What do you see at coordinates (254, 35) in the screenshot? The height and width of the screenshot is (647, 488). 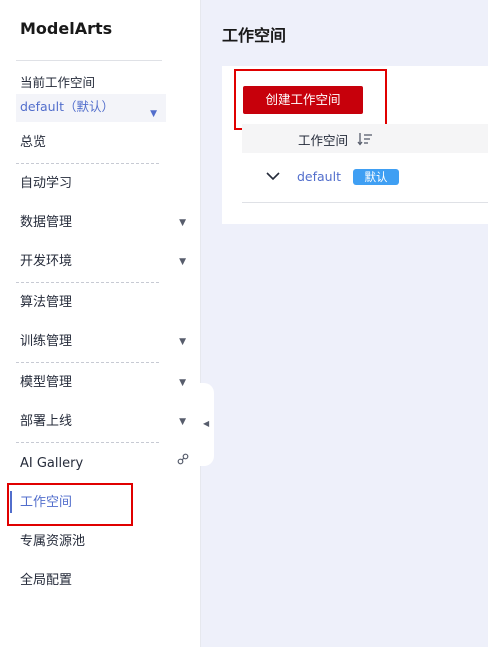 I see `page-title: 工作空间` at bounding box center [254, 35].